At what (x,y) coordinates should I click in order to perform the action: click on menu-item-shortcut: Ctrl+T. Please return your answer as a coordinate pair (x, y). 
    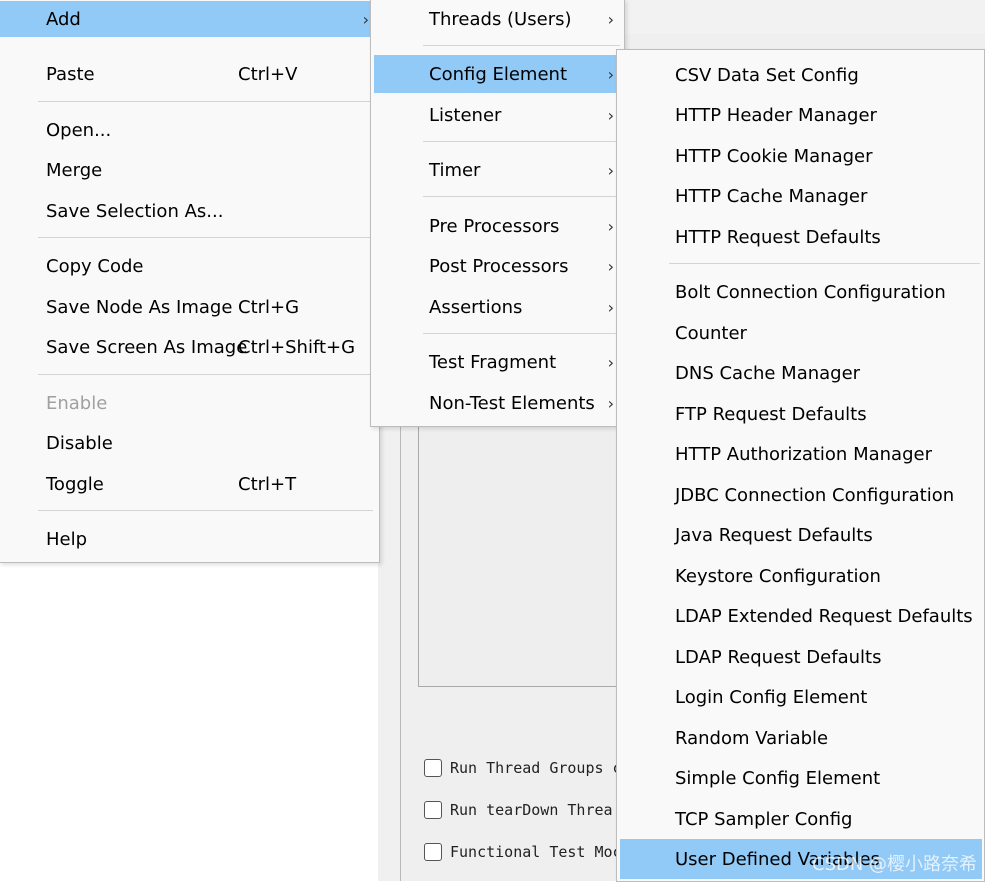
    Looking at the image, I should click on (267, 484).